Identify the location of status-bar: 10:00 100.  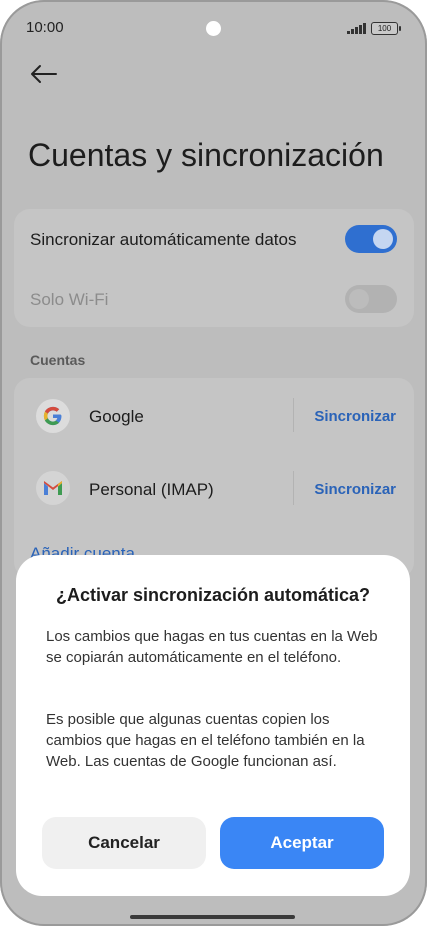
(213, 28).